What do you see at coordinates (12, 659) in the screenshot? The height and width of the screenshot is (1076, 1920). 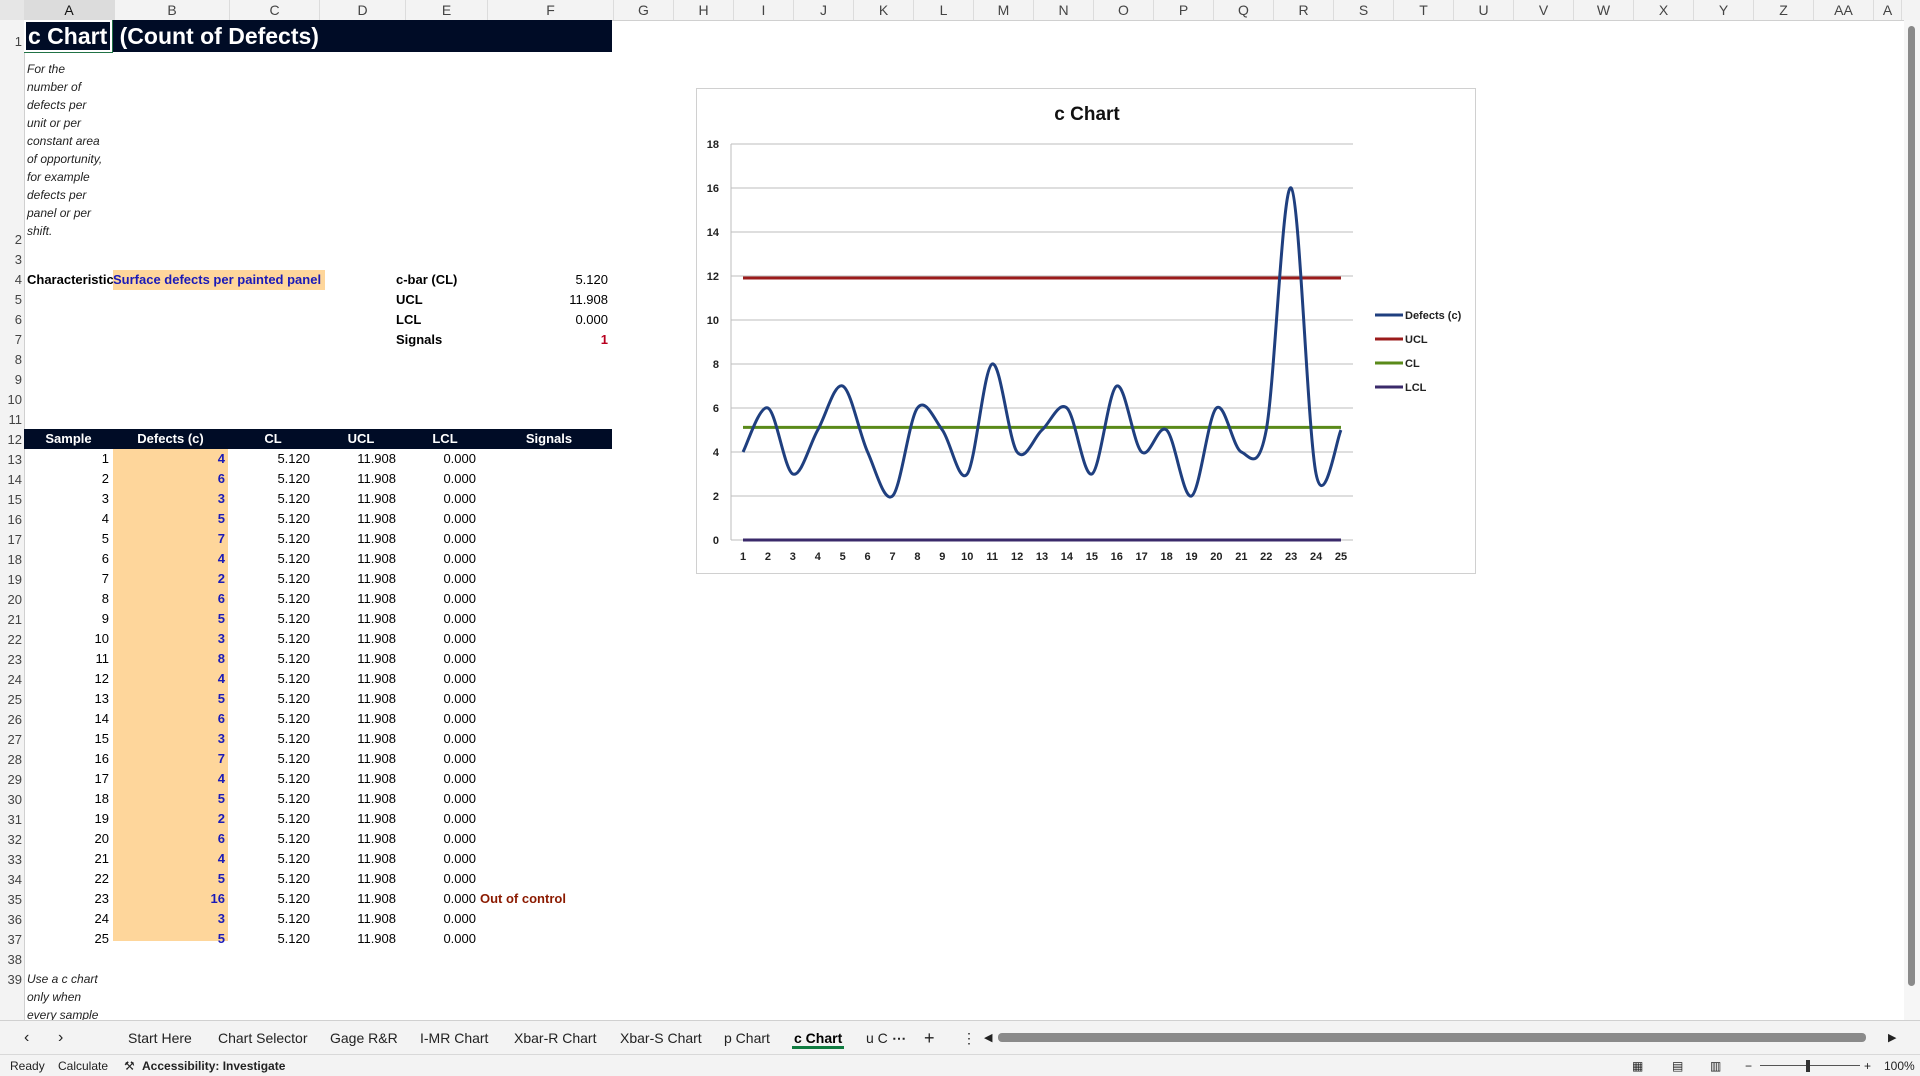 I see `row-header: 23` at bounding box center [12, 659].